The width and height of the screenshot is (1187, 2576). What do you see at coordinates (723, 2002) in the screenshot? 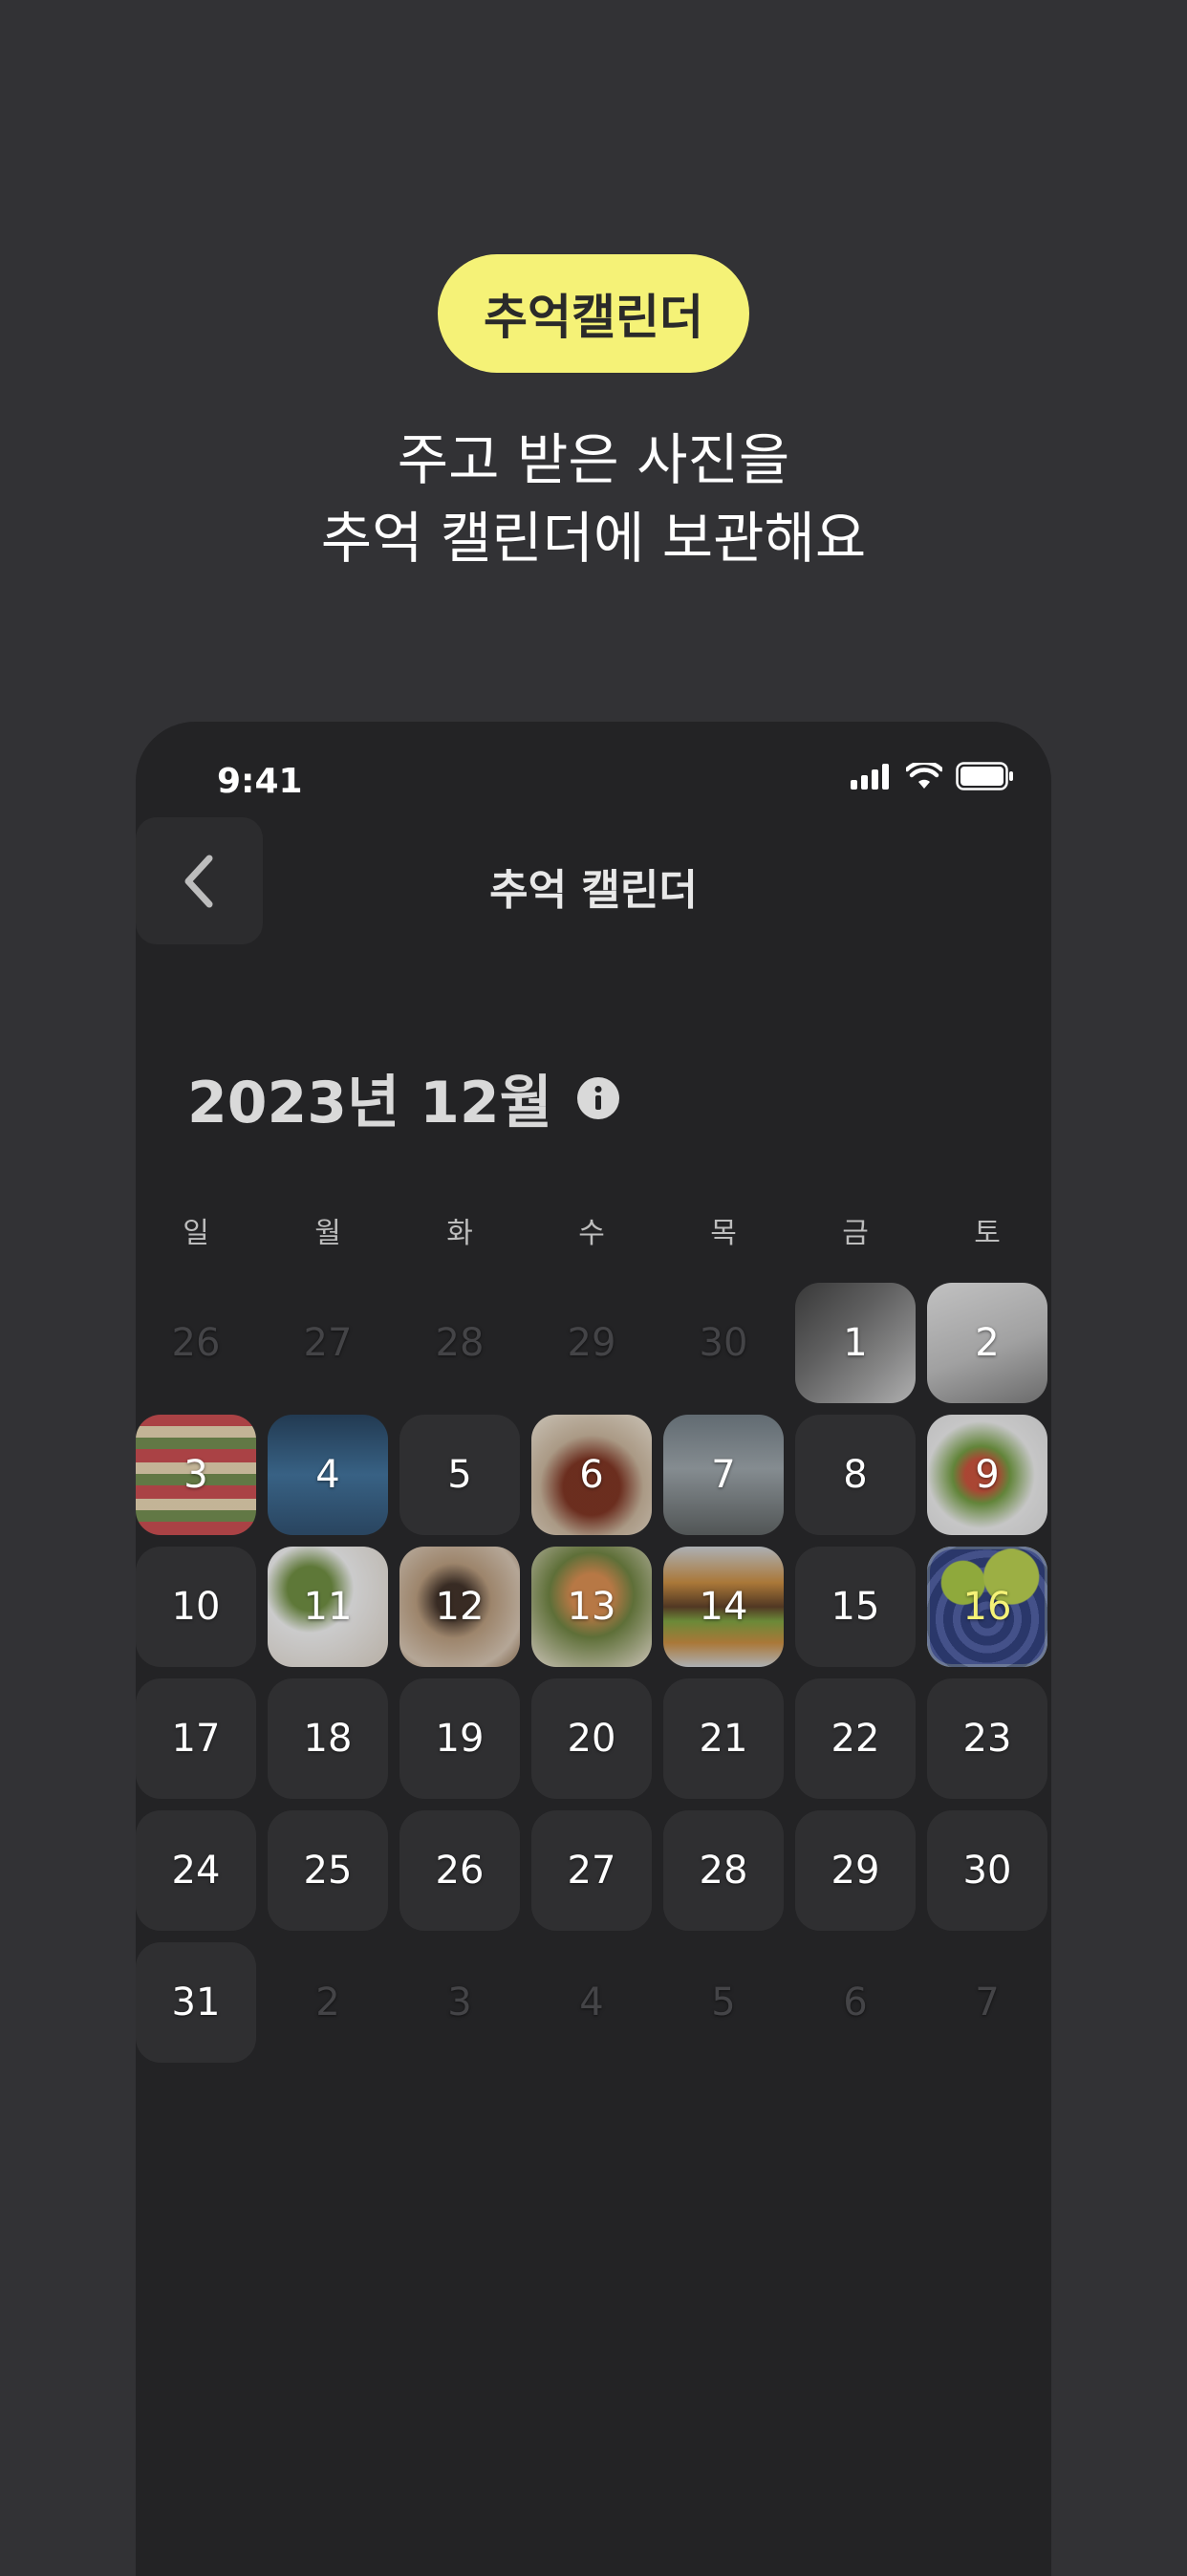
I see `day-number: 5` at bounding box center [723, 2002].